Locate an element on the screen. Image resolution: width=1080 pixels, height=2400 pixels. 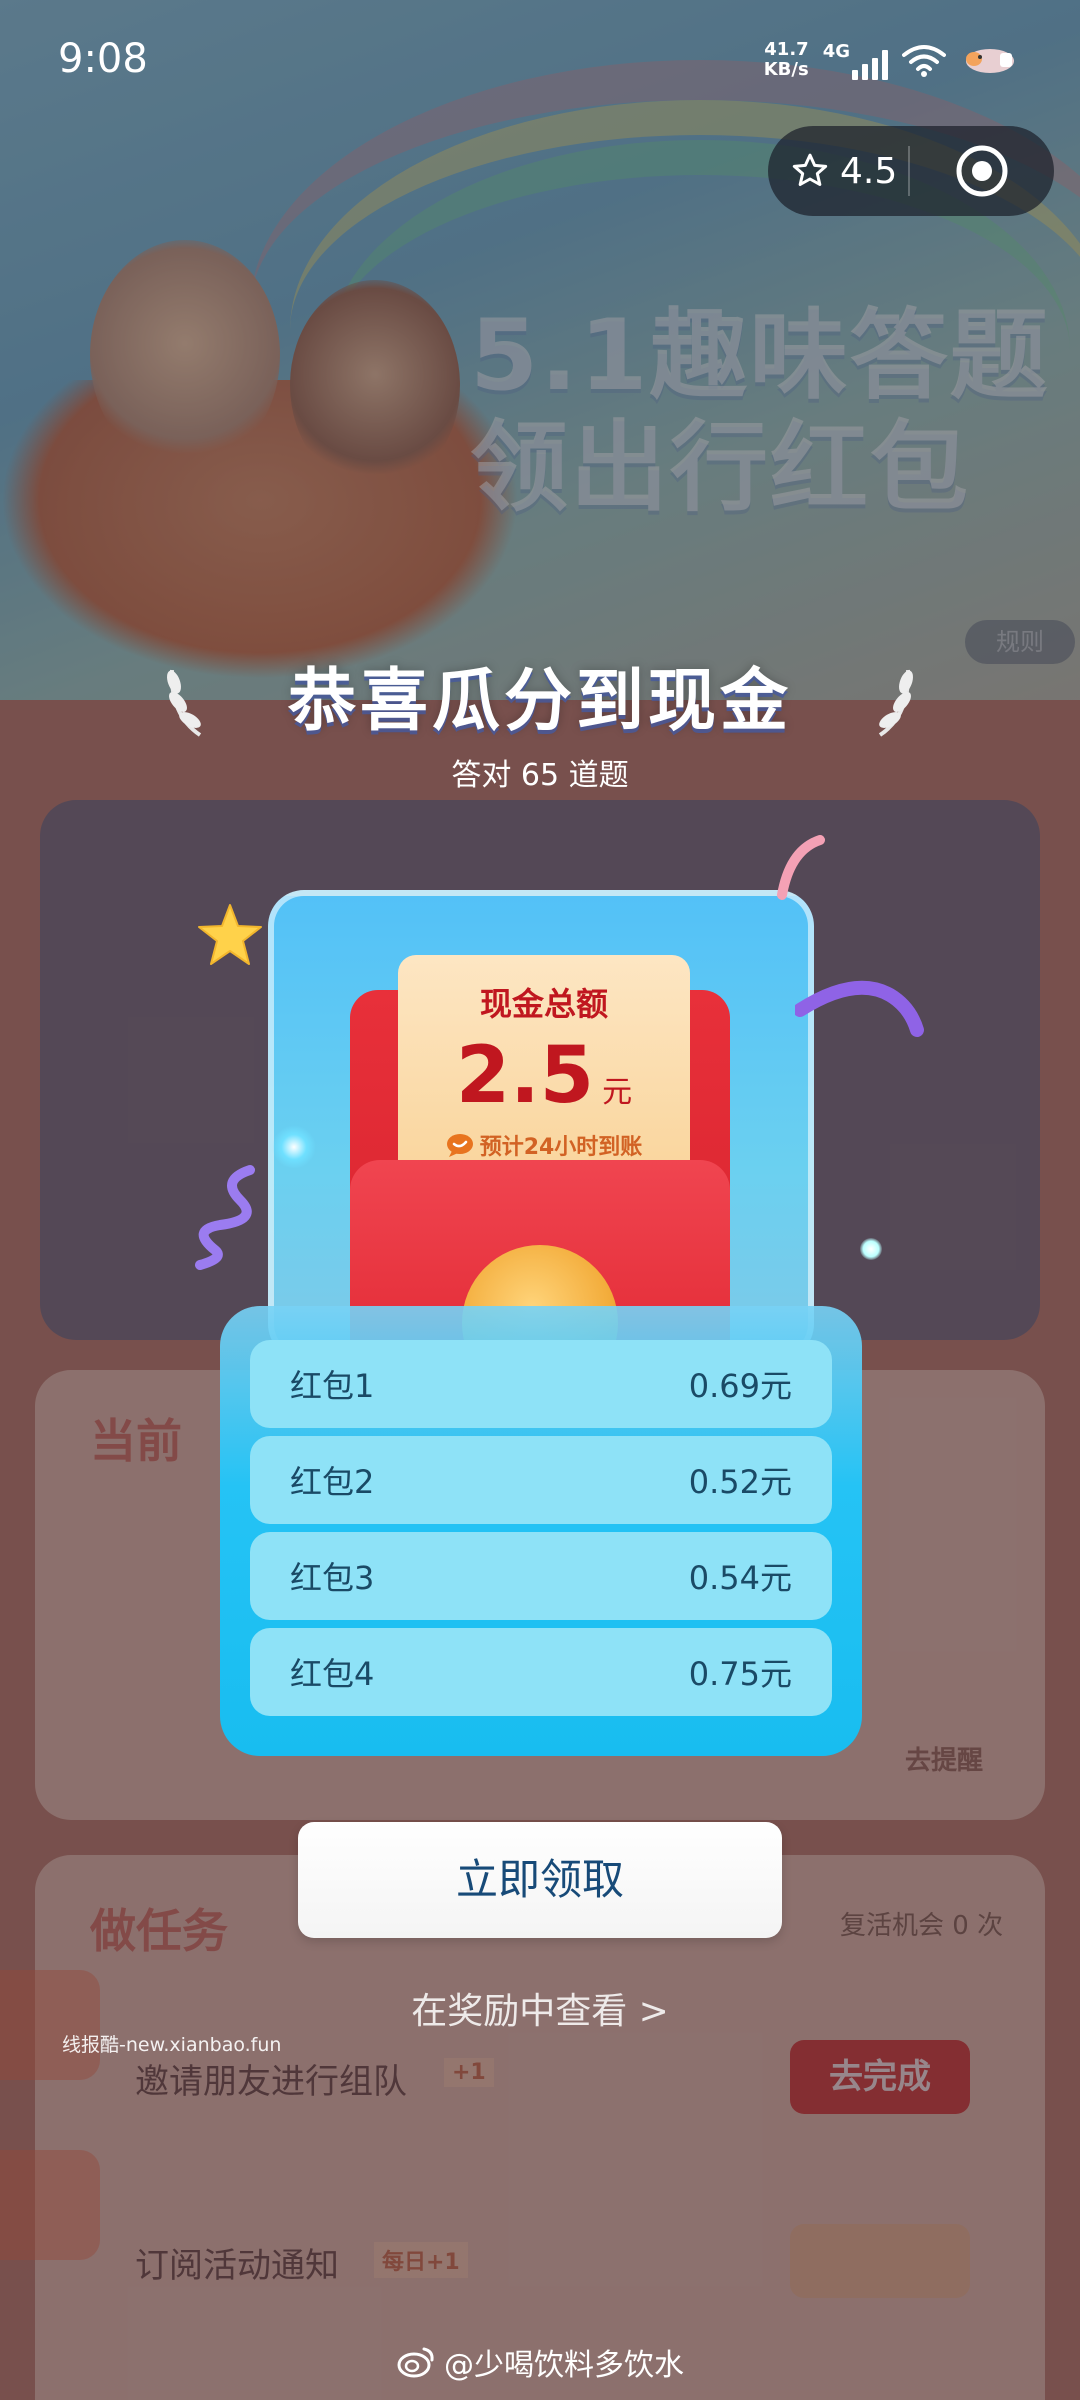
battery-icon is located at coordinates (990, 61).